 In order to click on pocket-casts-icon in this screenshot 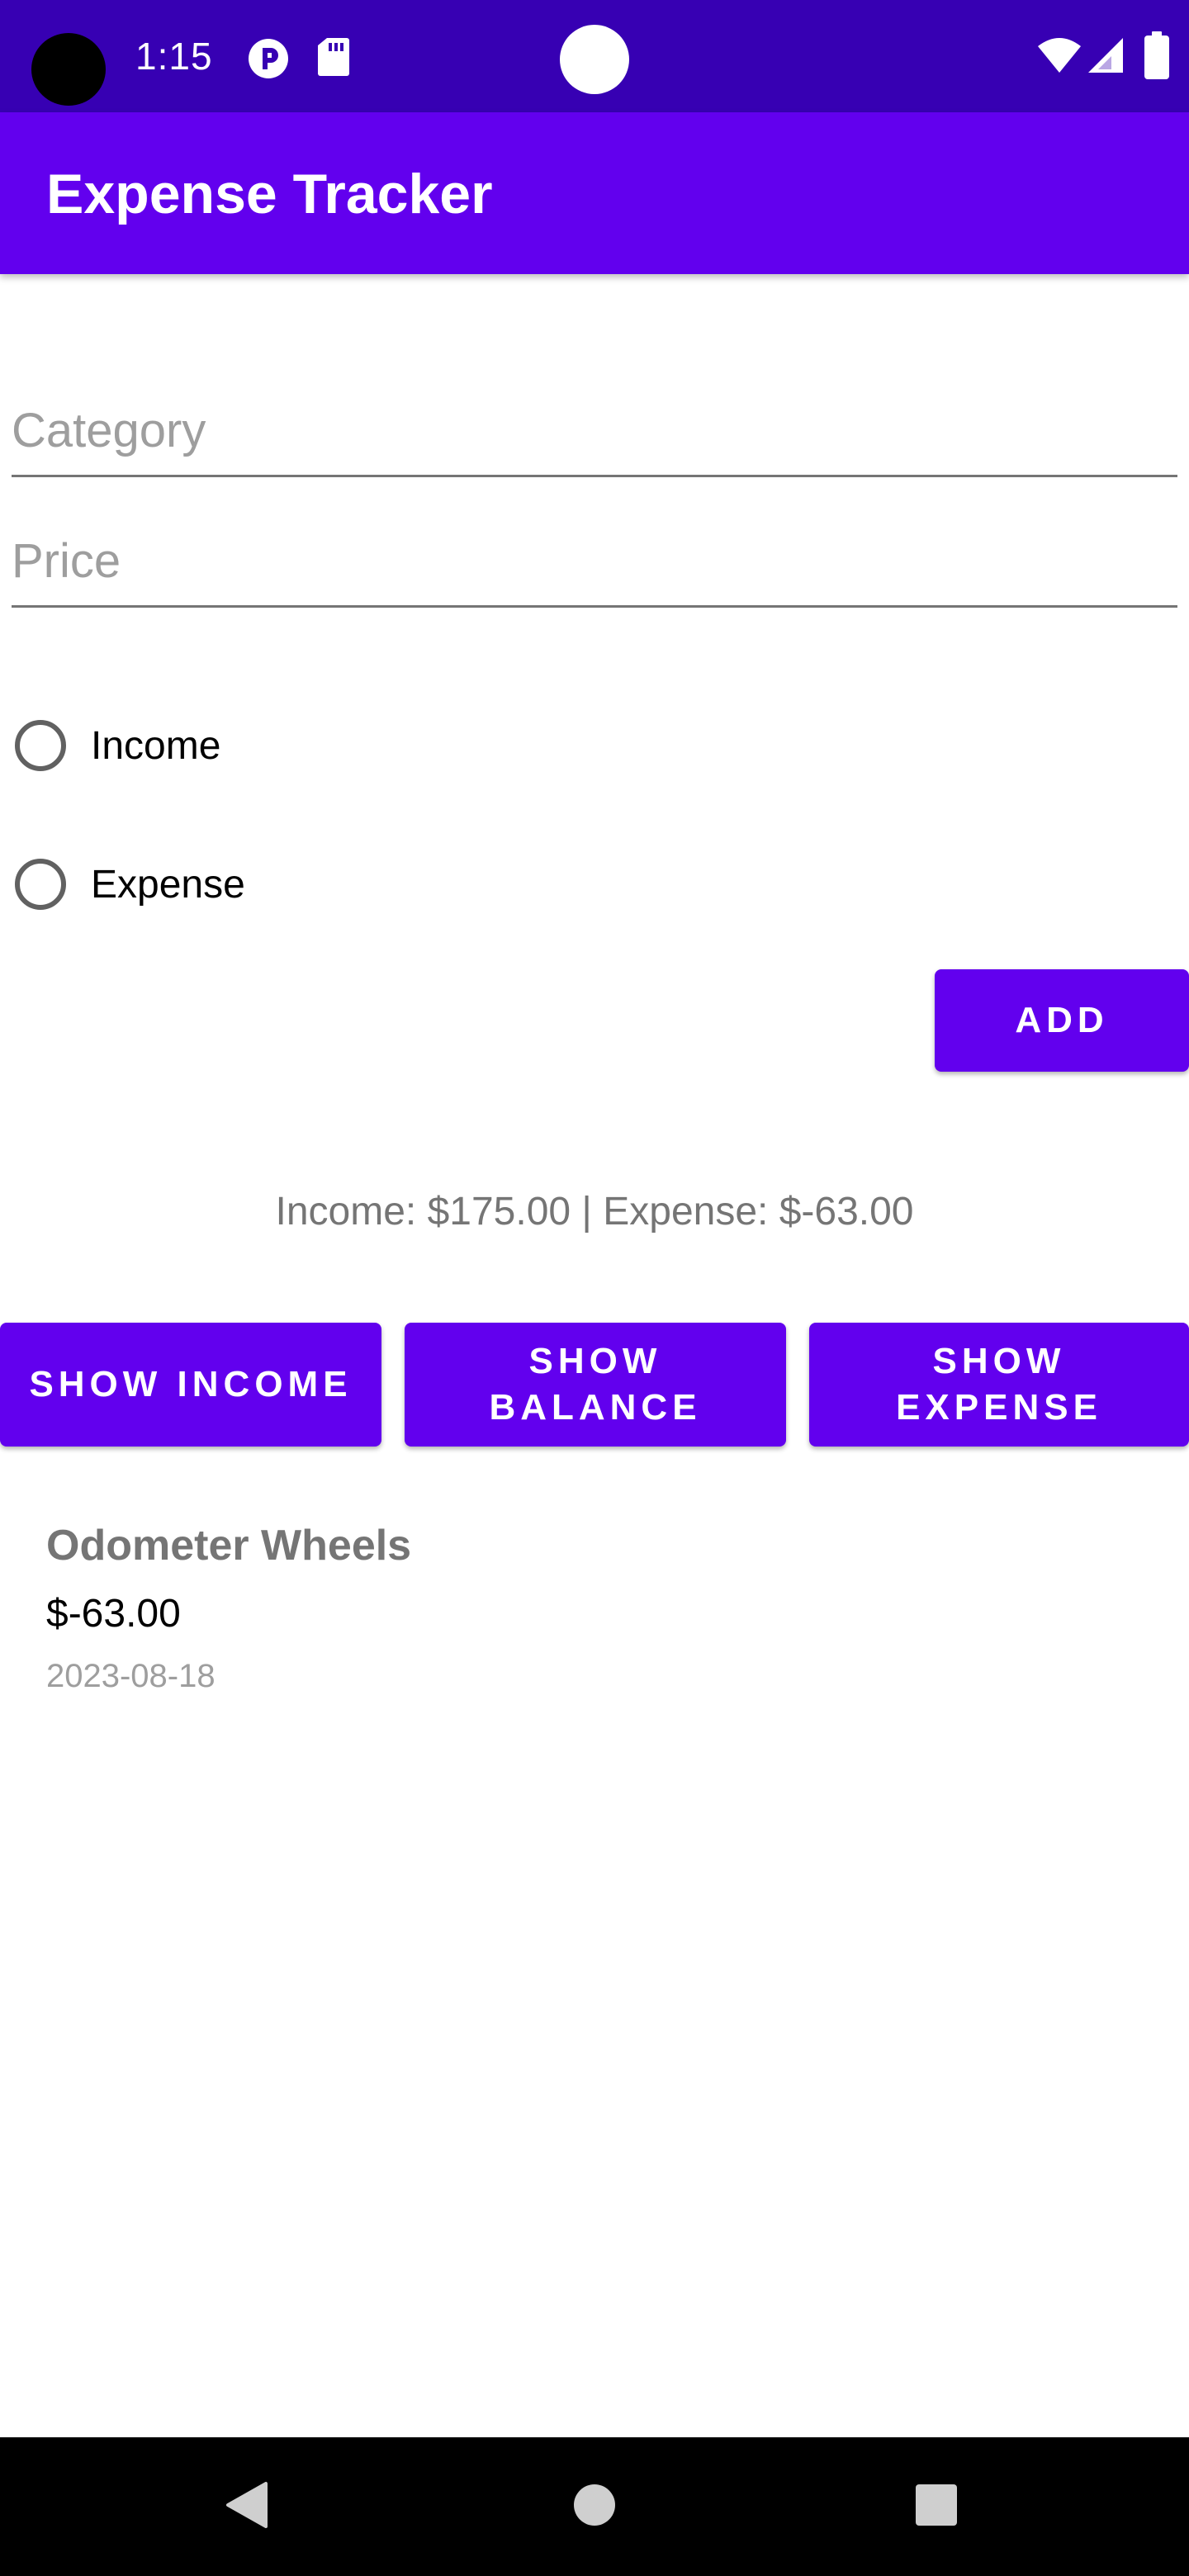, I will do `click(268, 60)`.